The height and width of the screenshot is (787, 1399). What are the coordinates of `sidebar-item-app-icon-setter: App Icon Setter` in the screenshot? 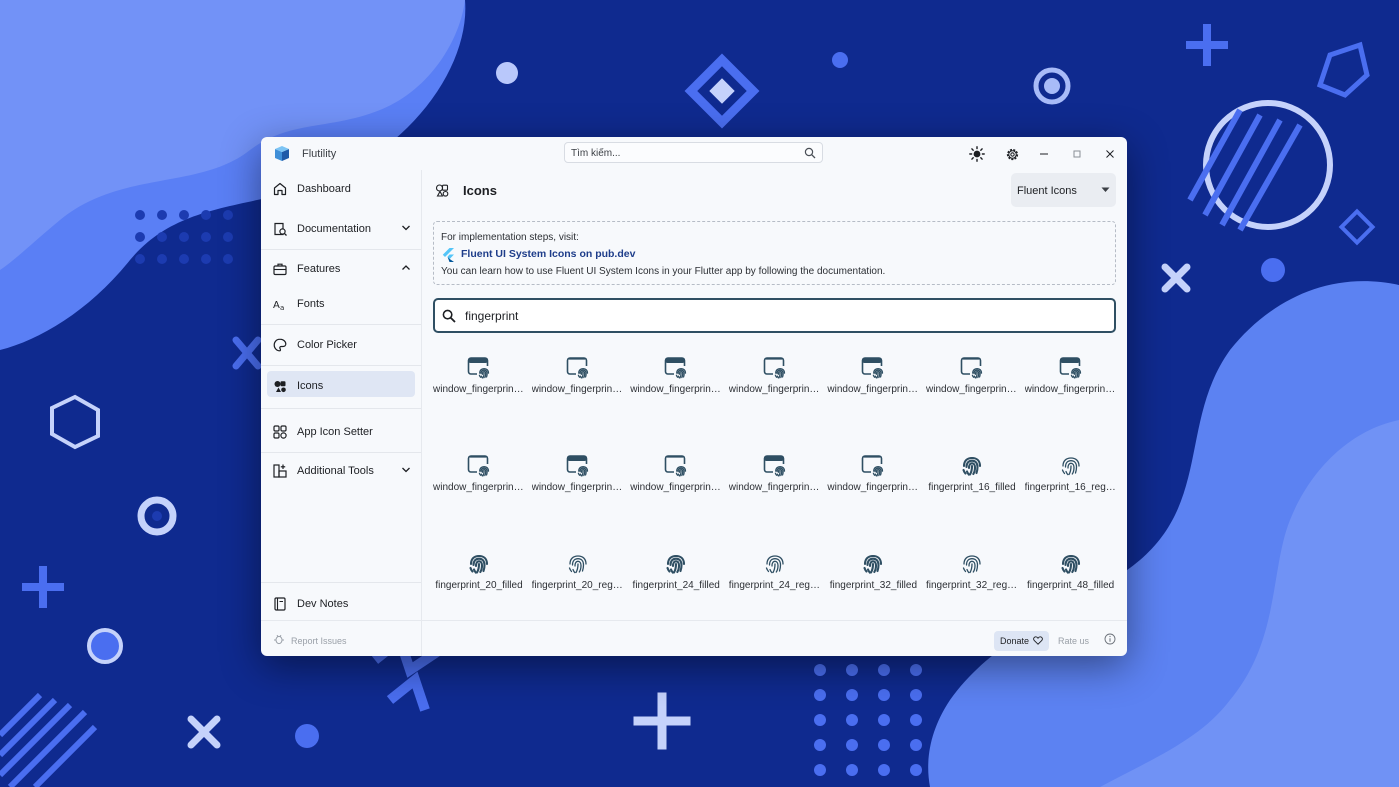 It's located at (341, 432).